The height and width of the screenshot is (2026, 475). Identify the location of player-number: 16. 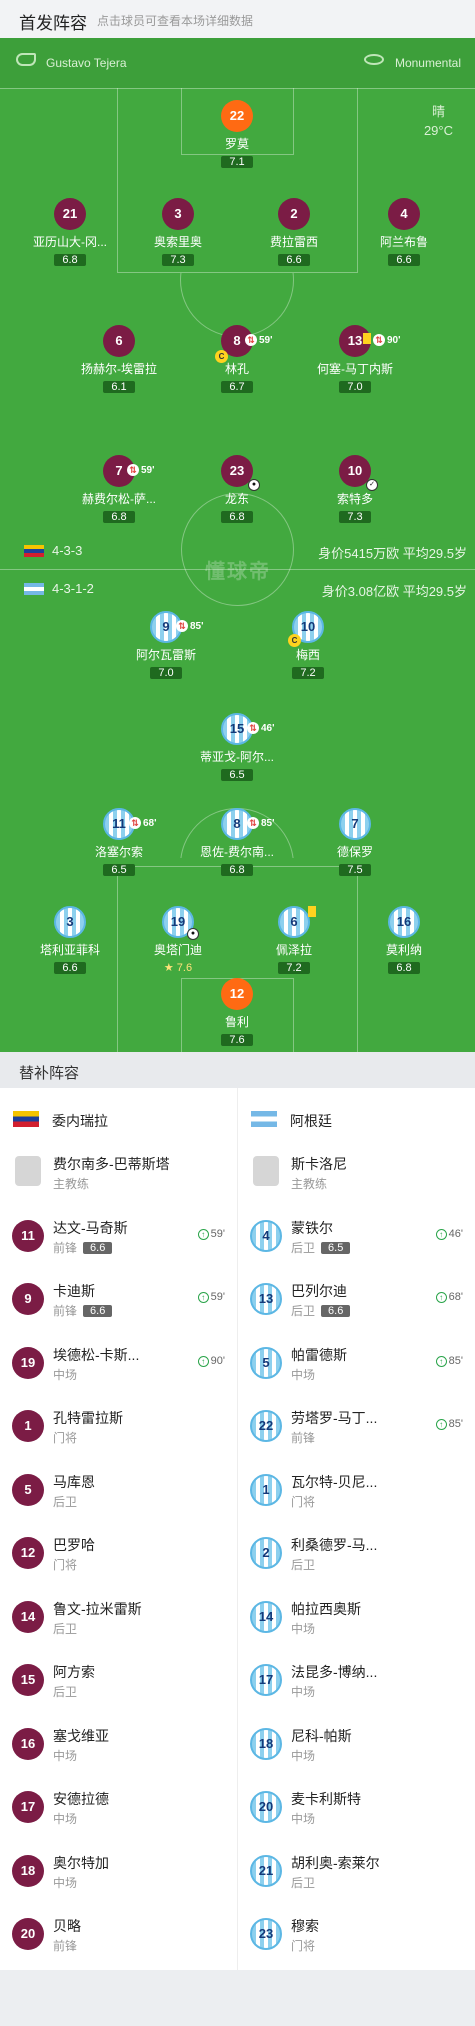
(404, 922).